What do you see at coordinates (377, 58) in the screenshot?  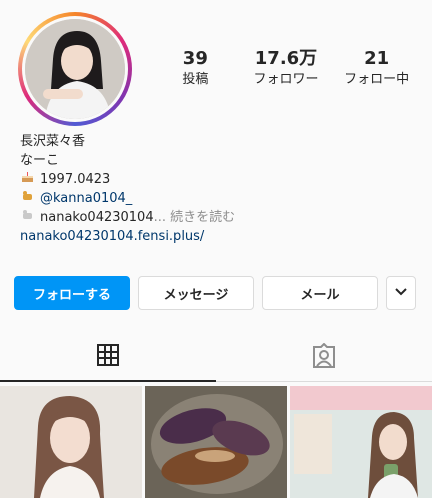 I see `stat-following-value: 21` at bounding box center [377, 58].